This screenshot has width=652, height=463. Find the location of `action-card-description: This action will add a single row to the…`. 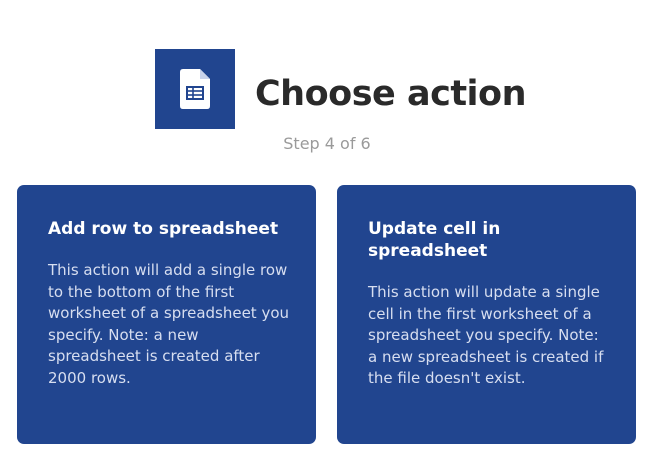

action-card-description: This action will add a single row to the… is located at coordinates (169, 324).